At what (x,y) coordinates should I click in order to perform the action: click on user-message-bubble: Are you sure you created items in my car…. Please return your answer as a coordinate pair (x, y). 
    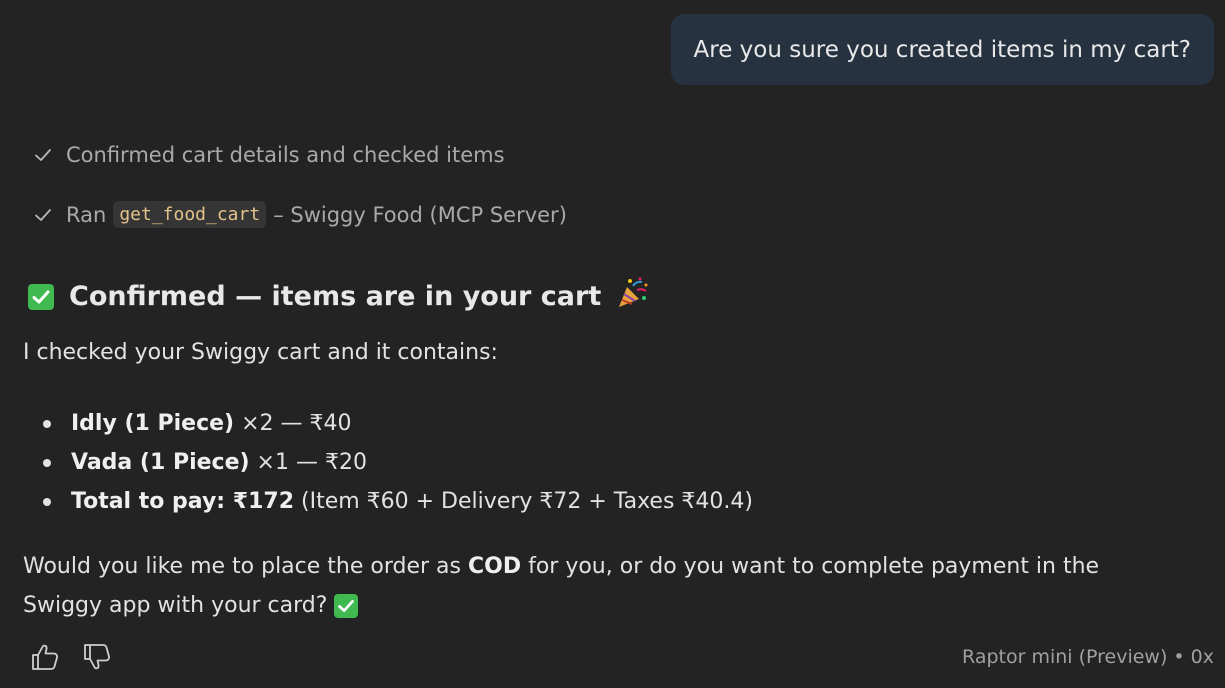
    Looking at the image, I should click on (942, 49).